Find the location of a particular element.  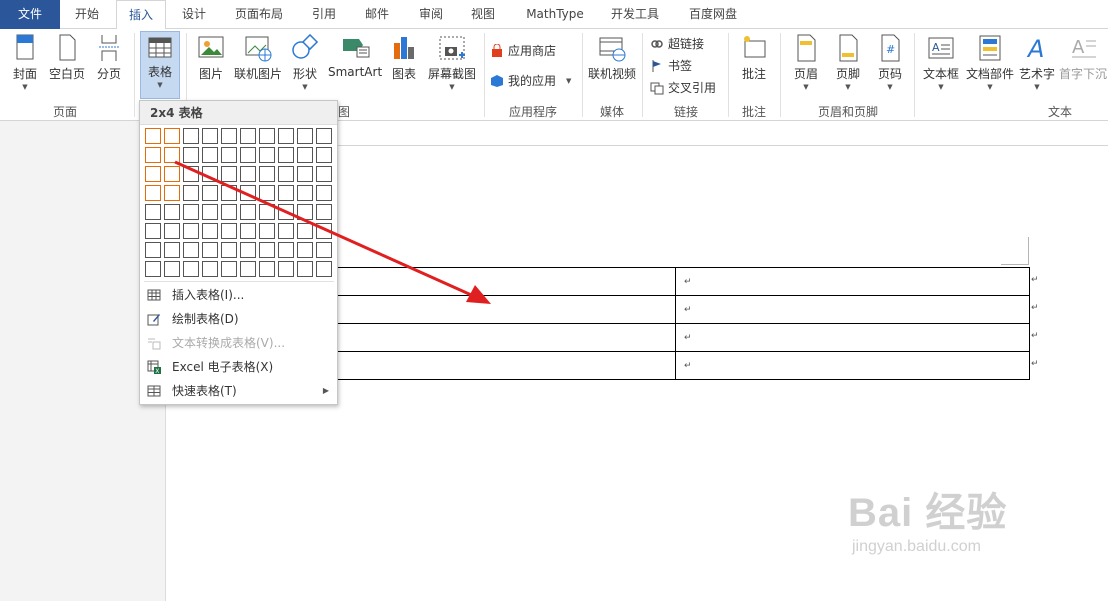

baidu-jingyan-watermark: Bai 经验 jingyan.baidu.com is located at coordinates (927, 518).